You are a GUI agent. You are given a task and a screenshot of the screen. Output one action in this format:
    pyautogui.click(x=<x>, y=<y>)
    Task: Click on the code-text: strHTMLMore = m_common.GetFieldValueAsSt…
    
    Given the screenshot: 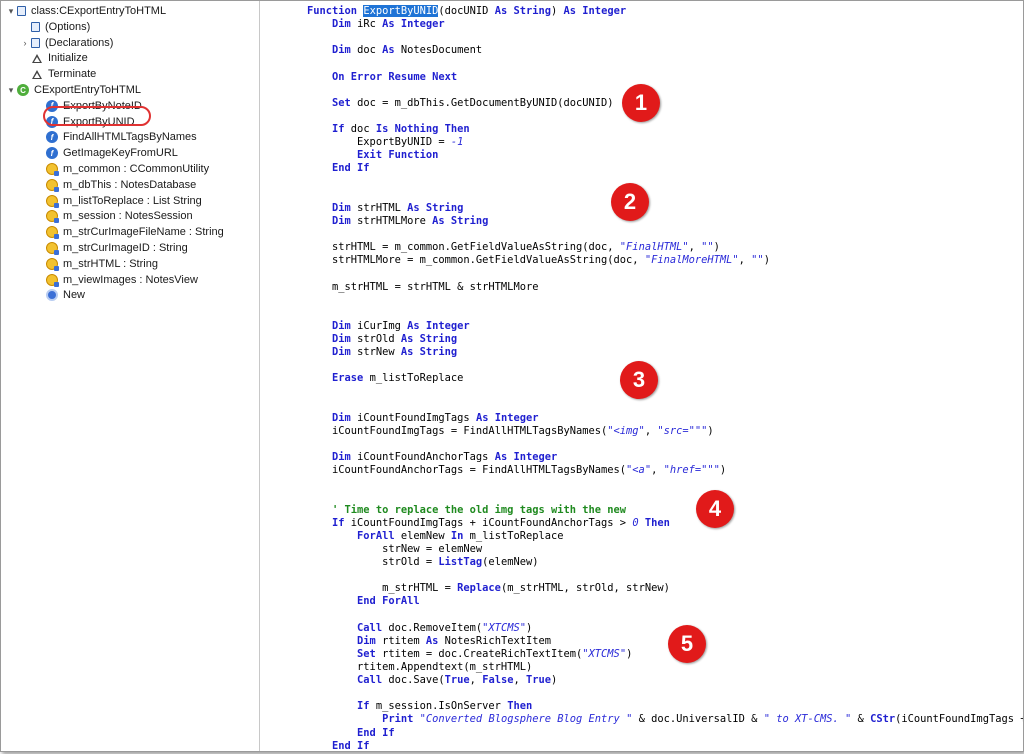 What is the action you would take?
    pyautogui.click(x=476, y=260)
    